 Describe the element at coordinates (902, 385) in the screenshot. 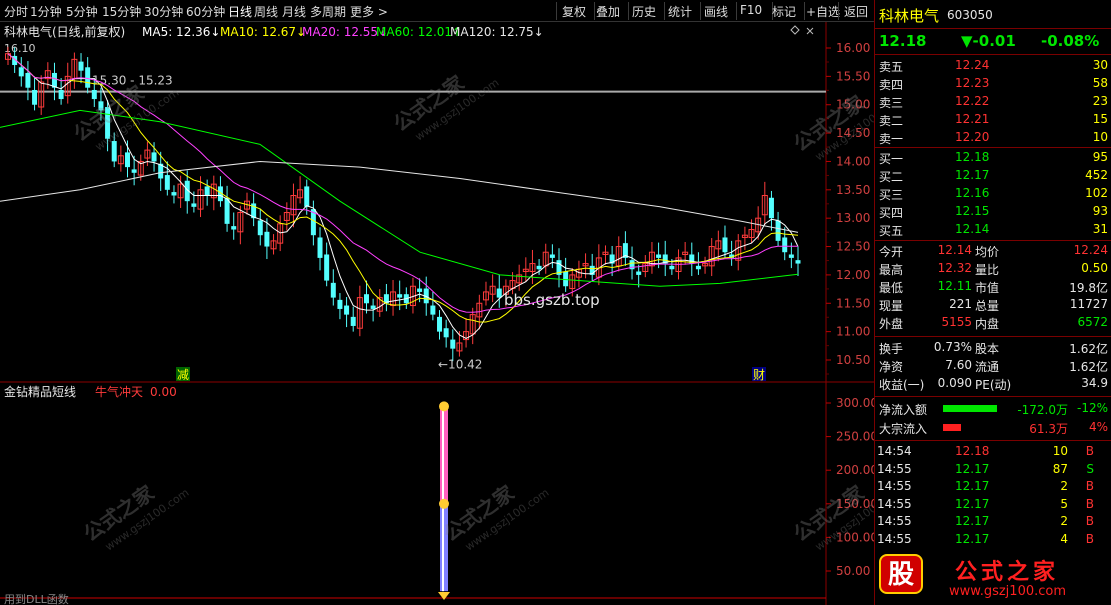

I see `stat-label: 收益(一)` at that location.